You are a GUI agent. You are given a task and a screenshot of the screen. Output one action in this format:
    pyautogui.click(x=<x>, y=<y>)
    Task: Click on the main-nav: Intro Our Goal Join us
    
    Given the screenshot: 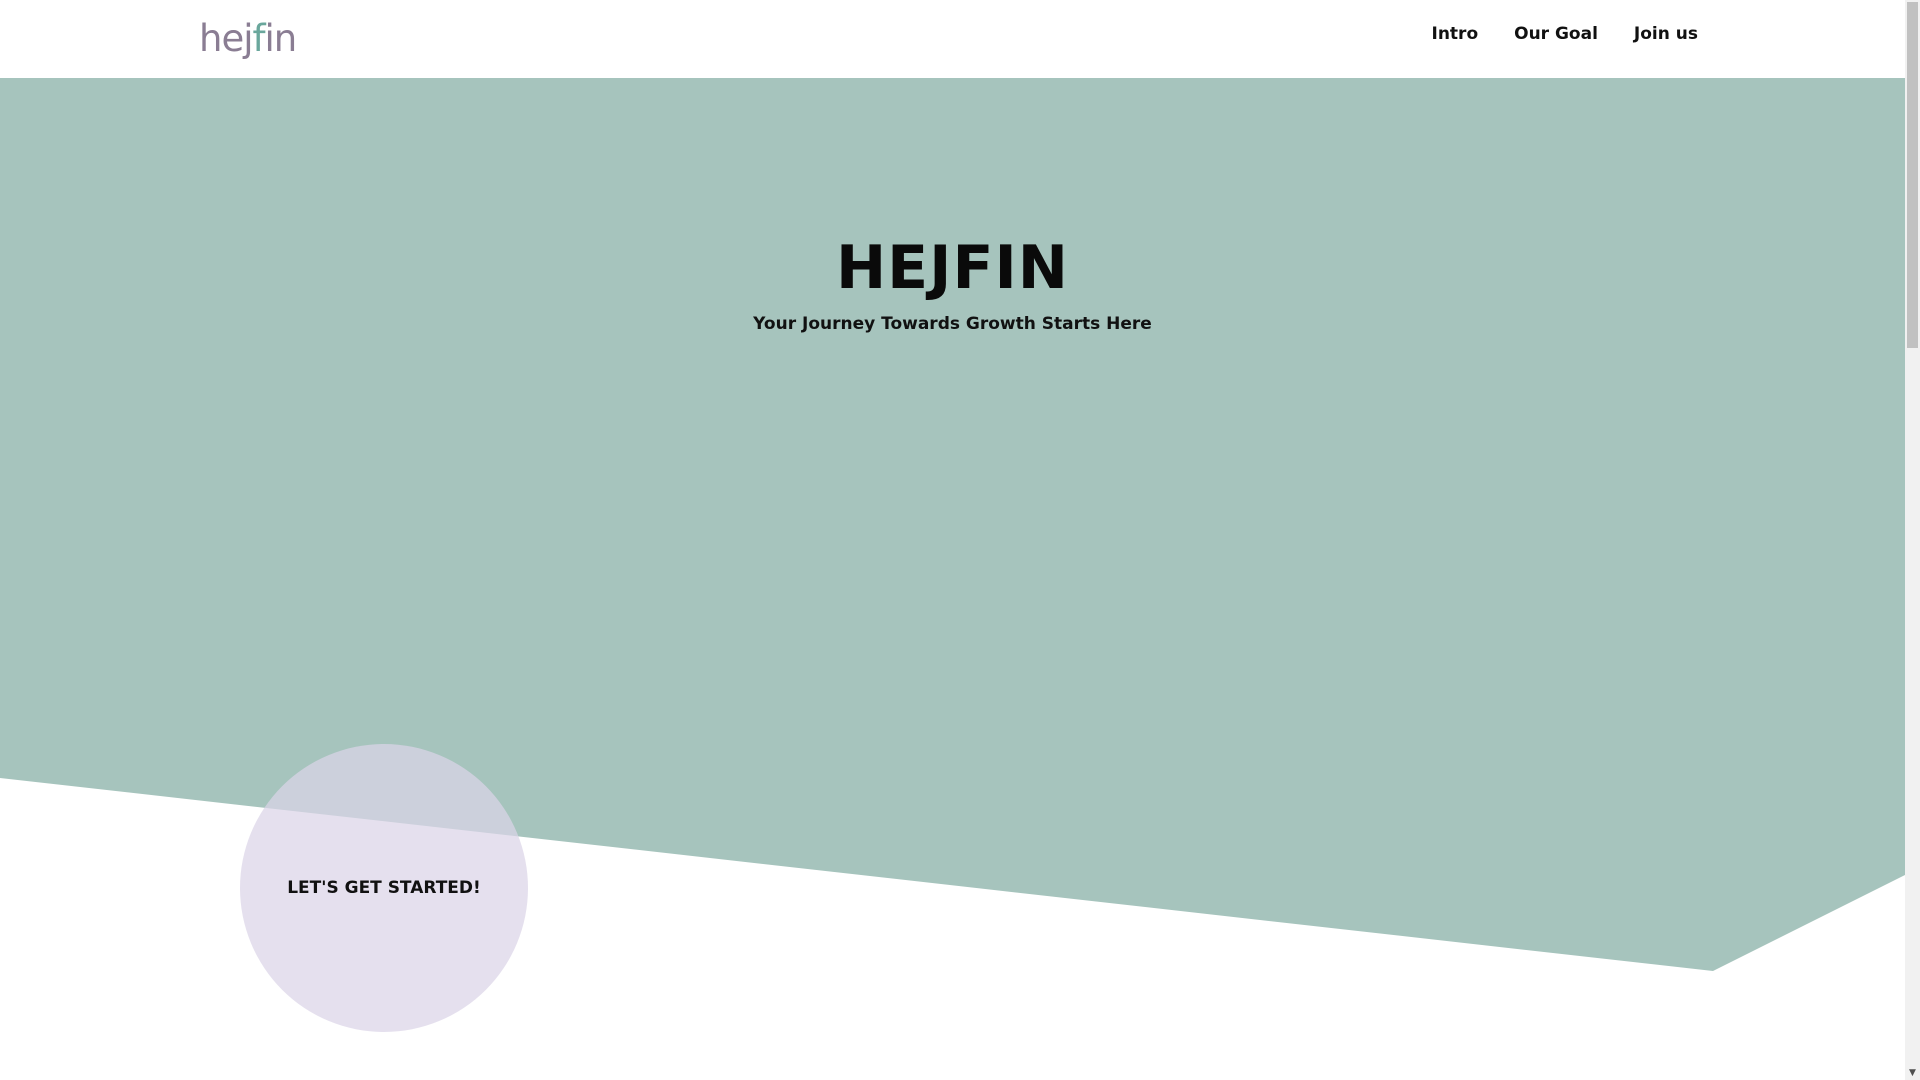 What is the action you would take?
    pyautogui.click(x=1565, y=34)
    